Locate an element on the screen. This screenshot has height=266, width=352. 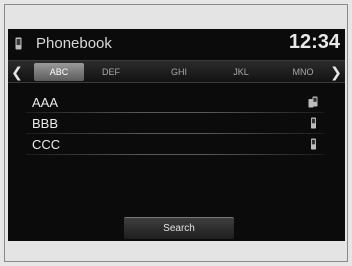
multiple-phones-icon is located at coordinates (313, 102).